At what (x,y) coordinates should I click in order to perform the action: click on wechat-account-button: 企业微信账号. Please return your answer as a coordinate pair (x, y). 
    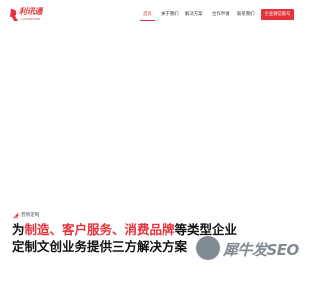
    Looking at the image, I should click on (277, 14).